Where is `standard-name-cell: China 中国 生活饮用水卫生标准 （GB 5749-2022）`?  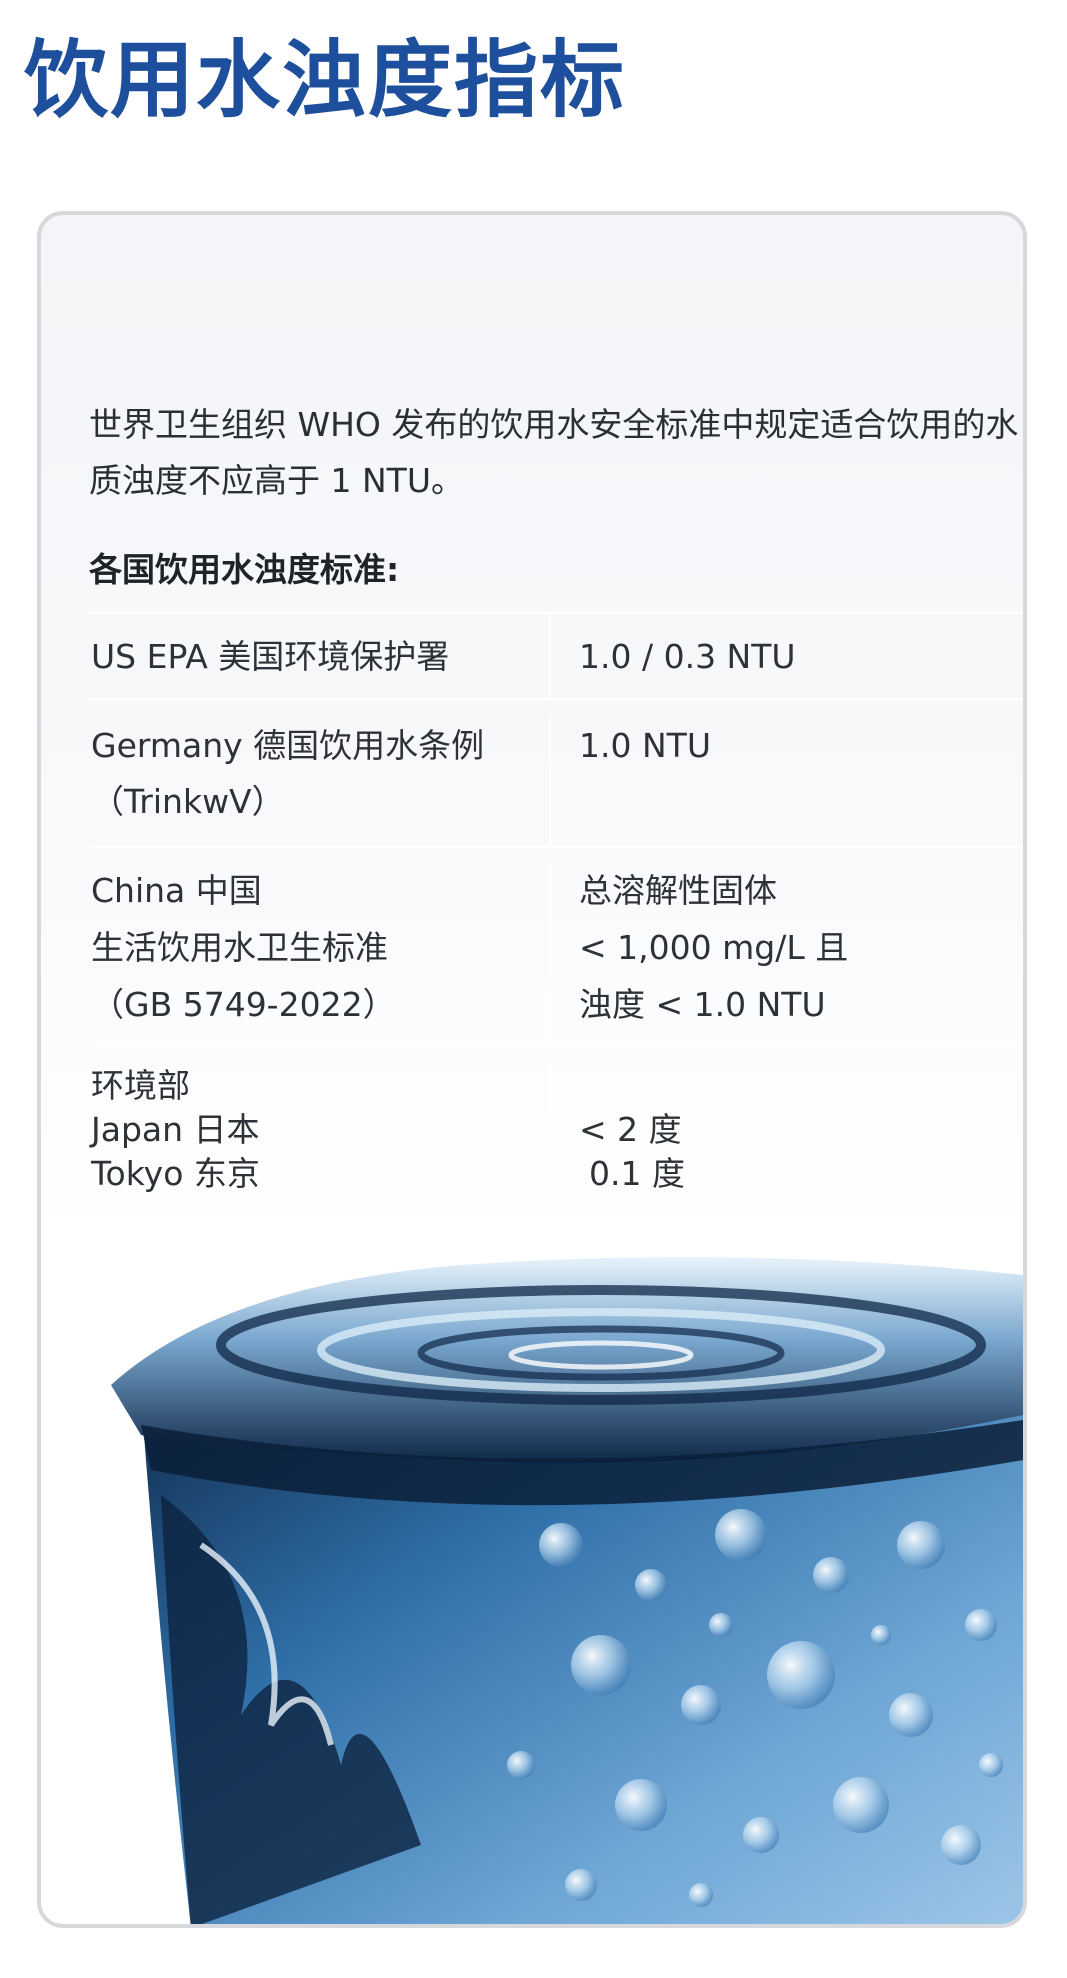
standard-name-cell: China 中国 生活饮用水卫生标准 （GB 5749-2022） is located at coordinates (320, 952).